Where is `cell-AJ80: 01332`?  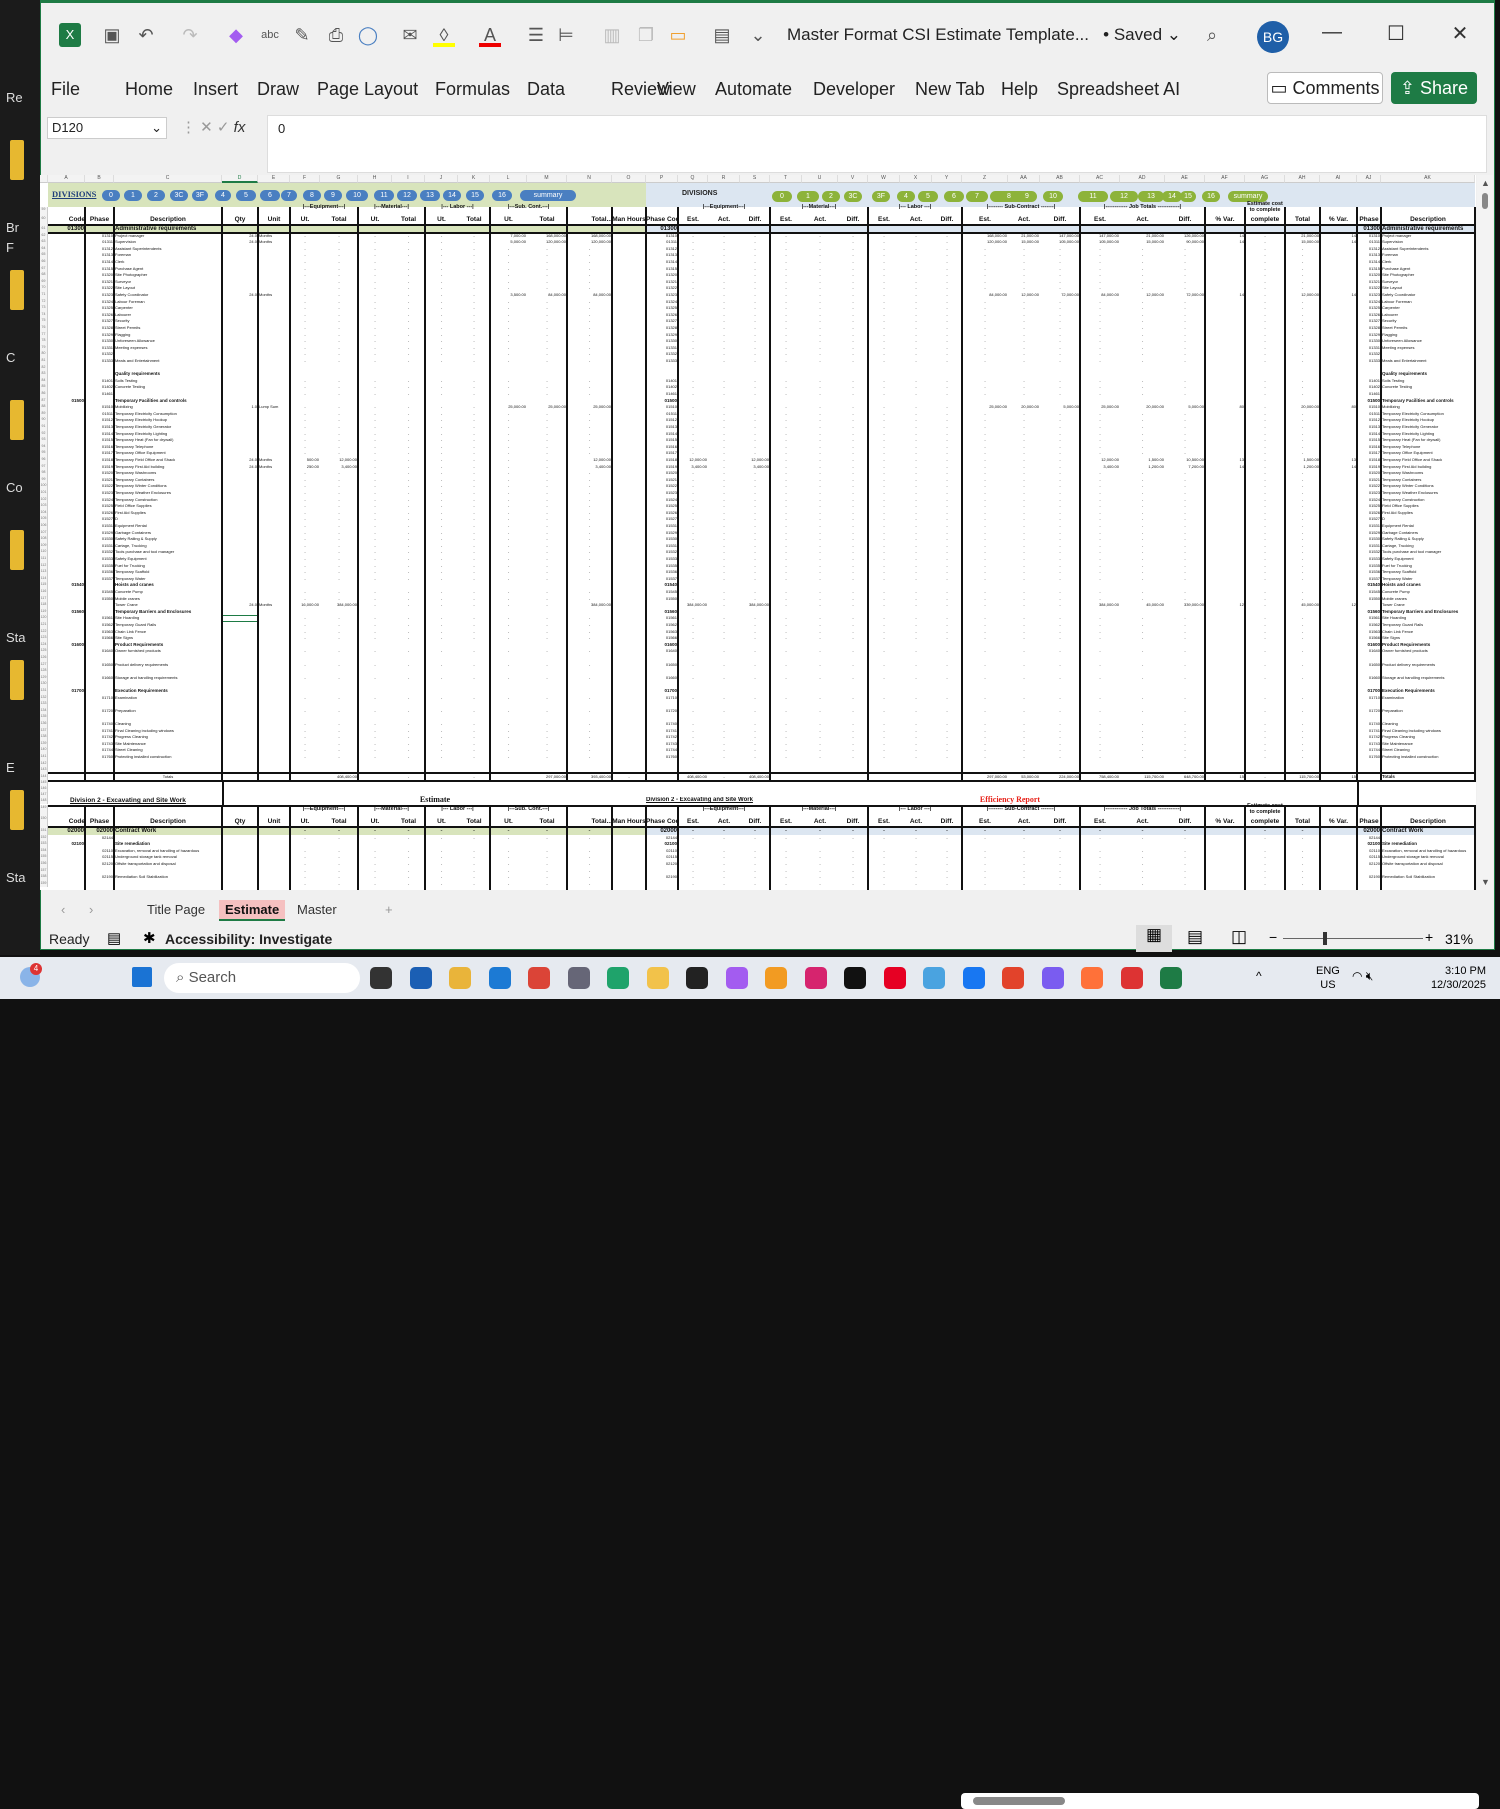 cell-AJ80: 01332 is located at coordinates (1369, 354).